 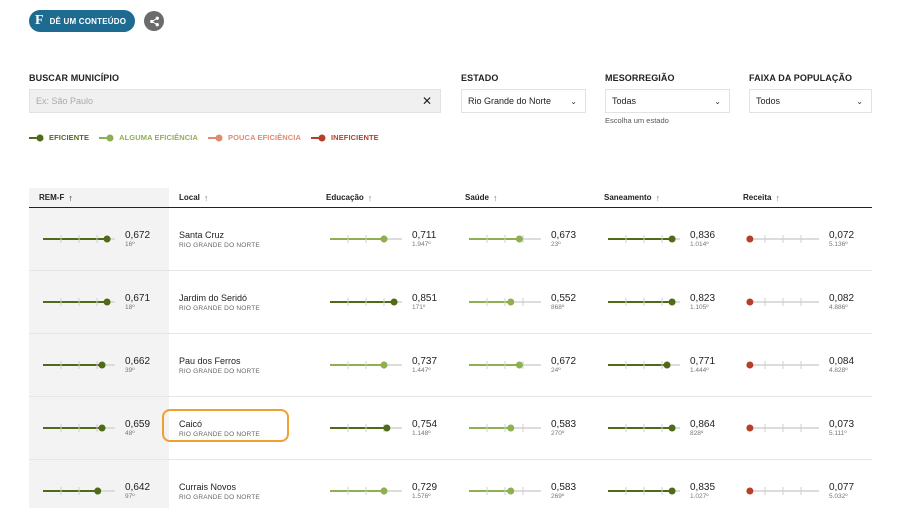 What do you see at coordinates (387, 484) in the screenshot?
I see `educacao-cell: 0,729 1.576º` at bounding box center [387, 484].